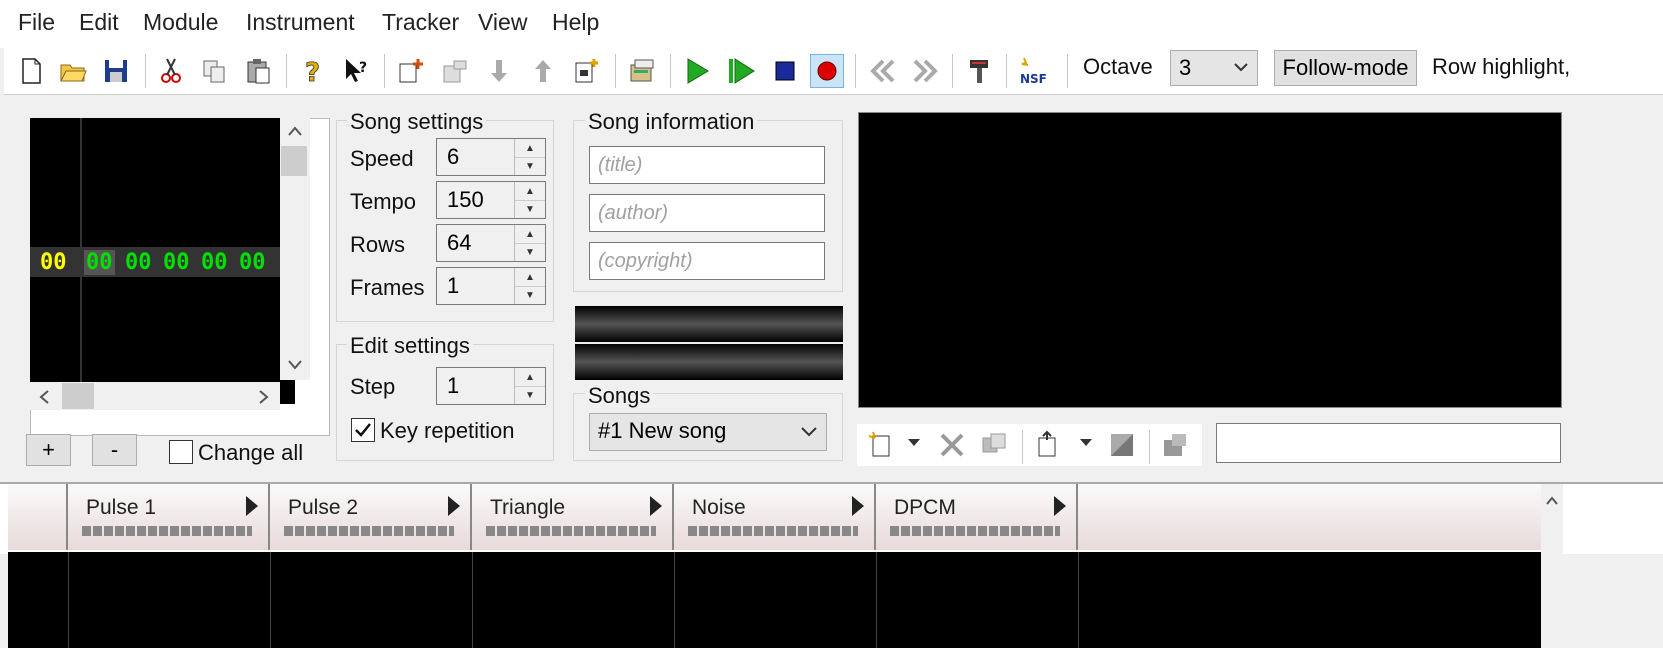 This screenshot has width=1663, height=648. Describe the element at coordinates (411, 71) in the screenshot. I see `add-frame-icon` at that location.